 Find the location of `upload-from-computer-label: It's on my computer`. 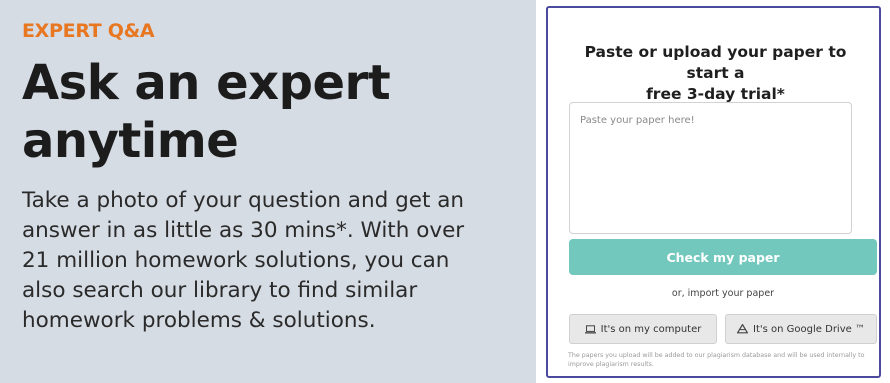

upload-from-computer-label: It's on my computer is located at coordinates (651, 329).